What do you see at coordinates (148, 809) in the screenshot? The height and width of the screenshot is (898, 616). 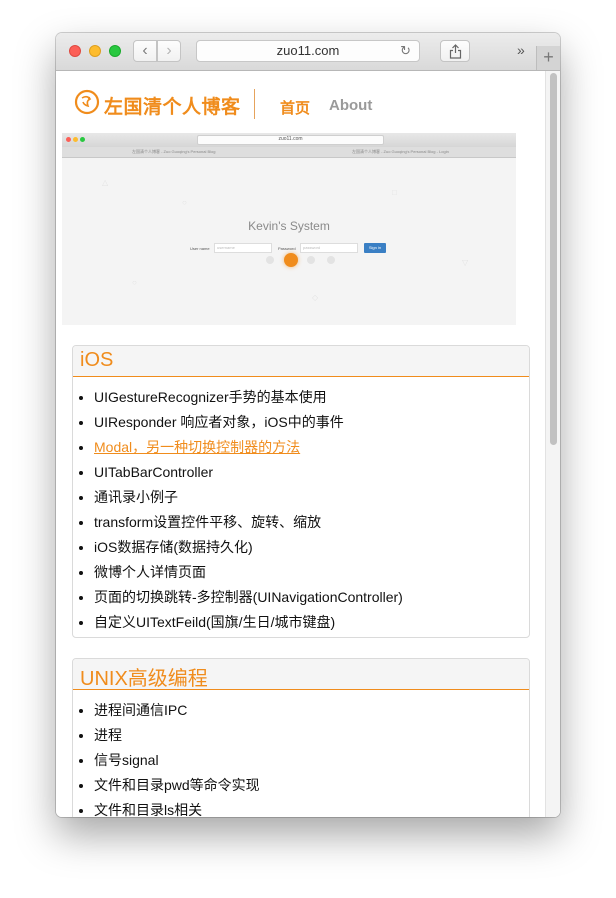 I see `article-link: 文件和目录ls相关` at bounding box center [148, 809].